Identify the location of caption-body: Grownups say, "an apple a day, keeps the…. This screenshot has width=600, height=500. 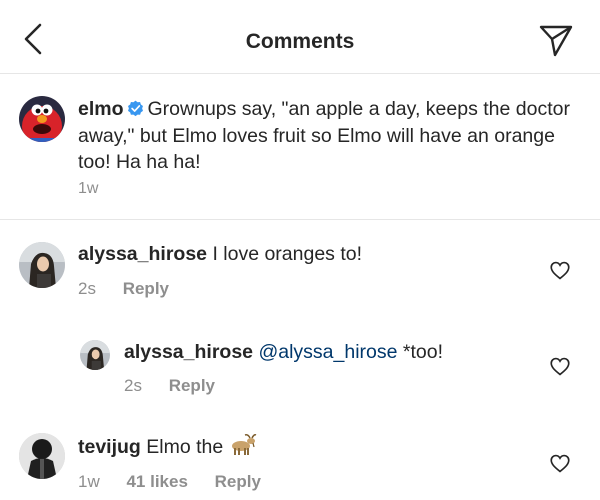
(324, 135).